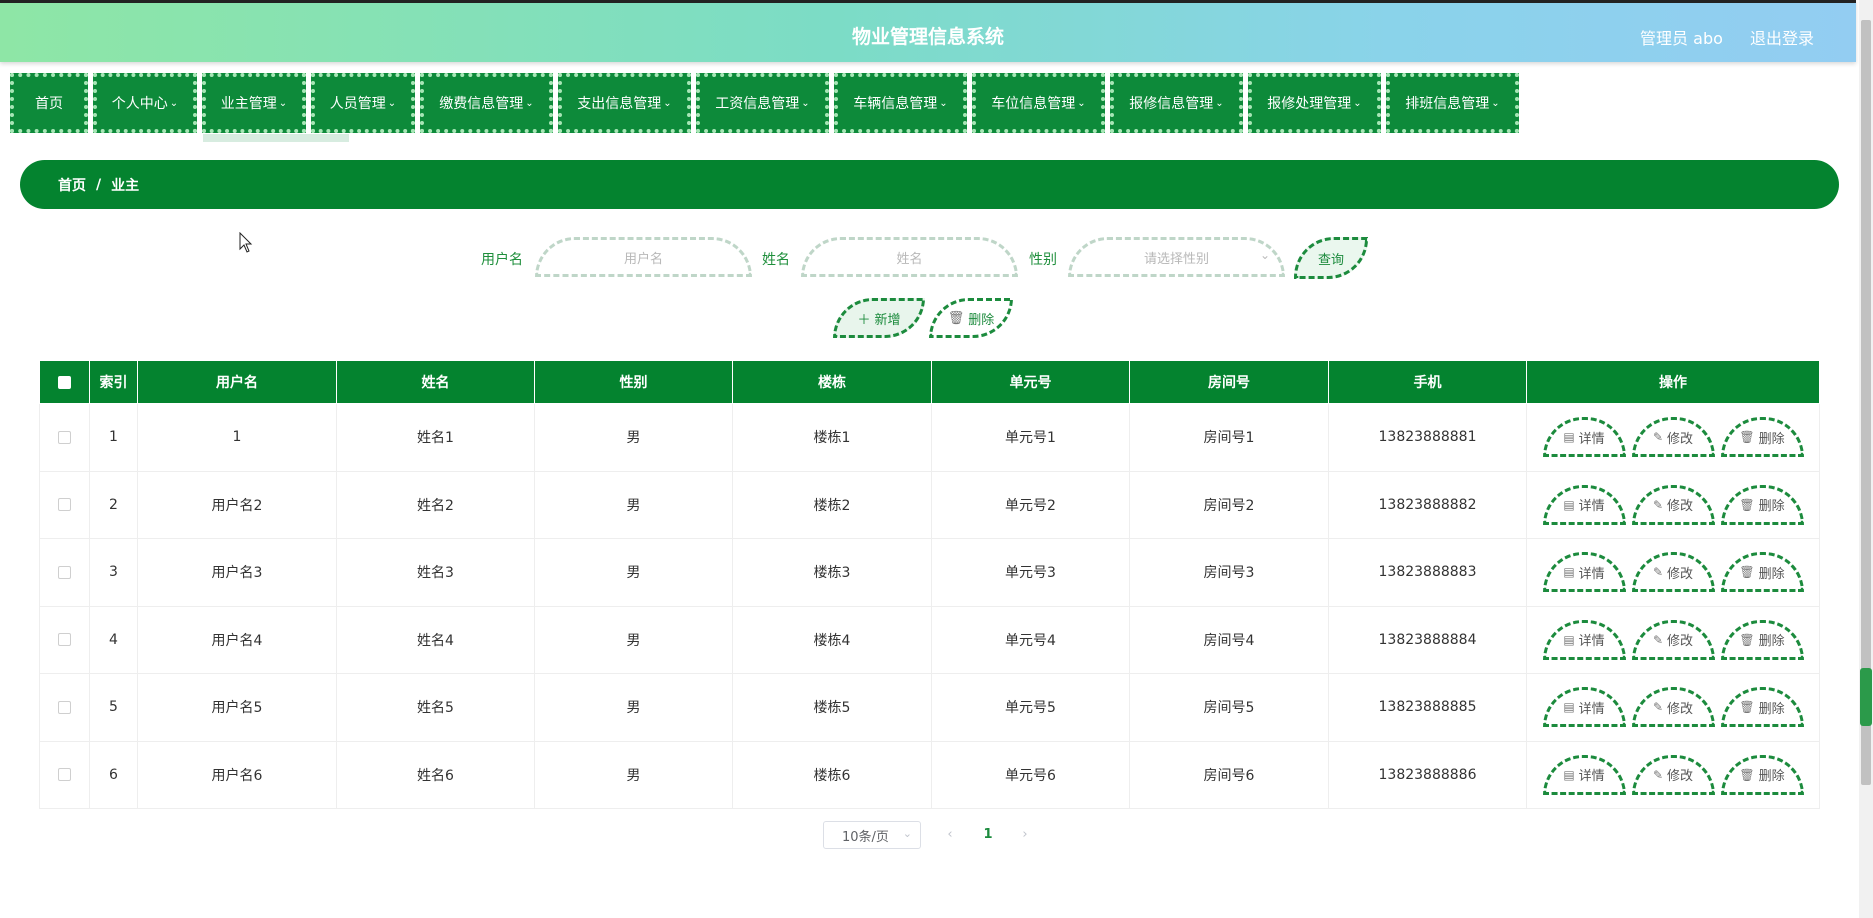 Image resolution: width=1873 pixels, height=918 pixels. What do you see at coordinates (988, 835) in the screenshot?
I see `page-number-current: 1` at bounding box center [988, 835].